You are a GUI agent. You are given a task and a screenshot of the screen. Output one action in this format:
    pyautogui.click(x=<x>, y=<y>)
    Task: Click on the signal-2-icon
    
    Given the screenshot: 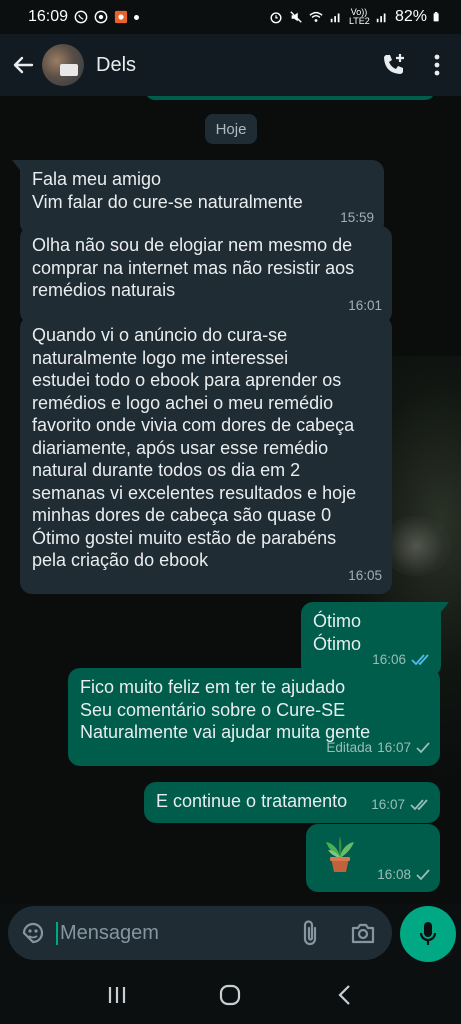 What is the action you would take?
    pyautogui.click(x=381, y=18)
    